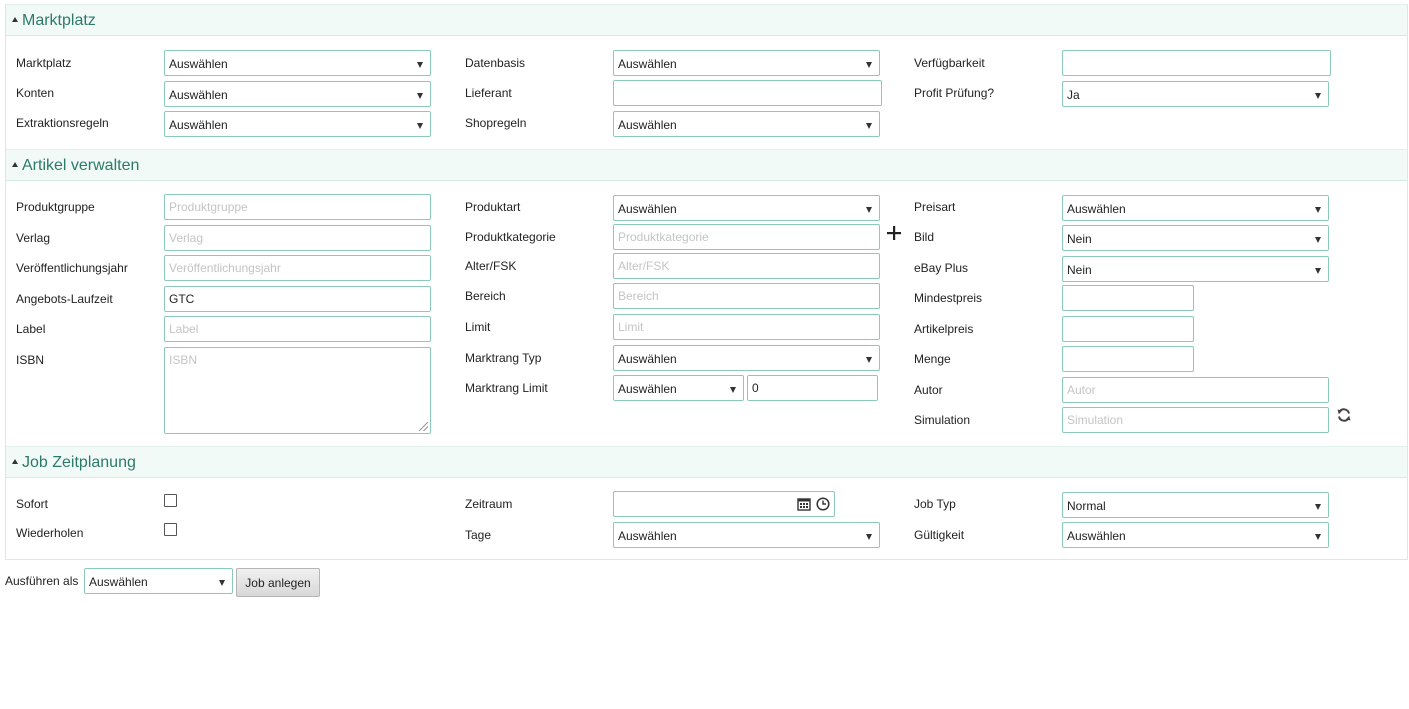  What do you see at coordinates (297, 124) in the screenshot?
I see `extraktionsregeln-select: Auswählen` at bounding box center [297, 124].